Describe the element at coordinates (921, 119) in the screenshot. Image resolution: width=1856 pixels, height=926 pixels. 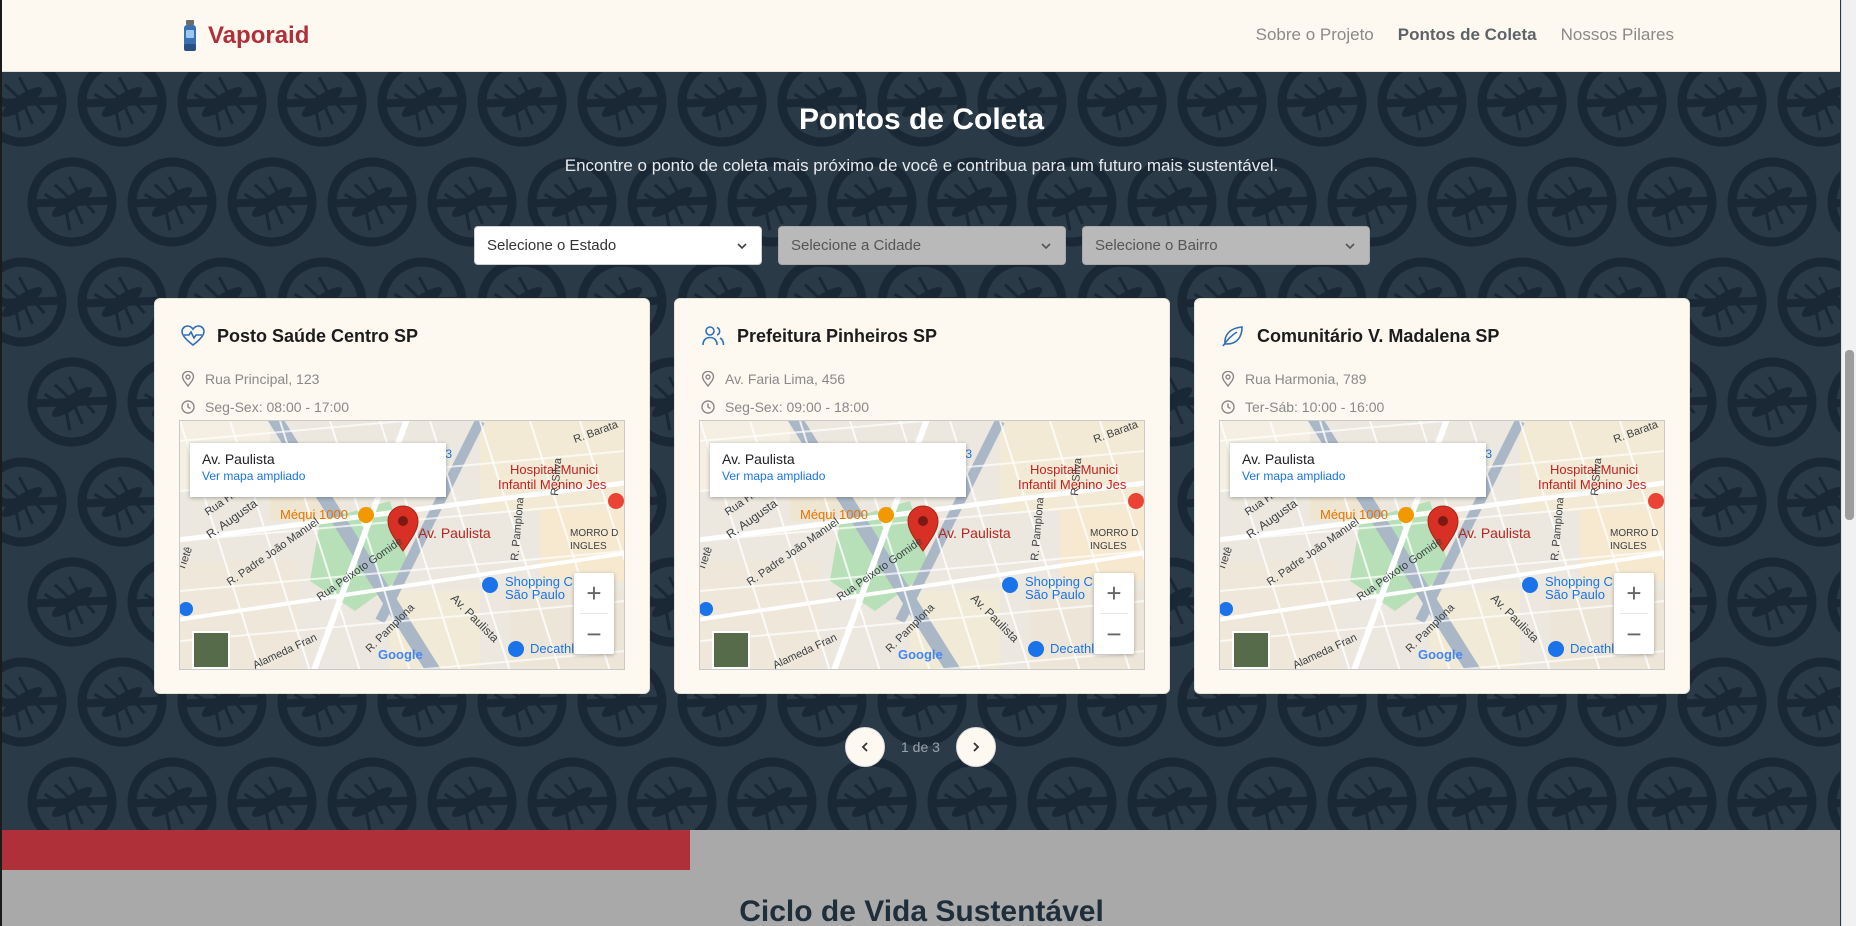
I see `section-title: Pontos de Coleta` at that location.